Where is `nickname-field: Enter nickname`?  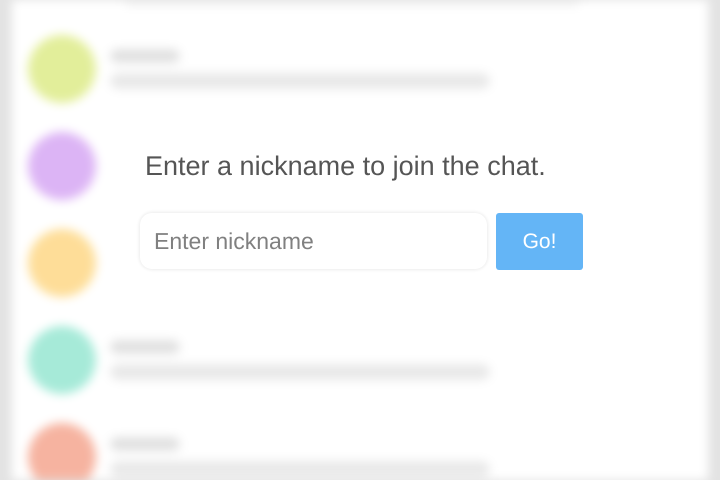
nickname-field: Enter nickname is located at coordinates (313, 241).